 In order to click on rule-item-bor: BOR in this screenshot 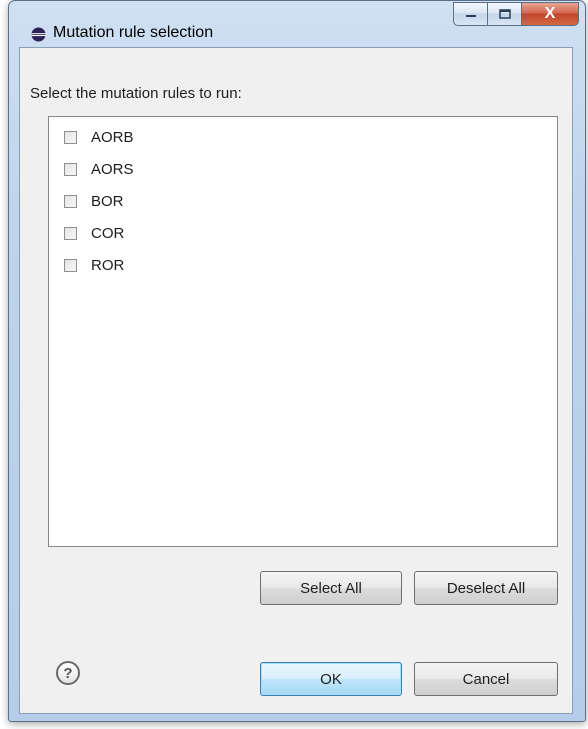, I will do `click(94, 201)`.